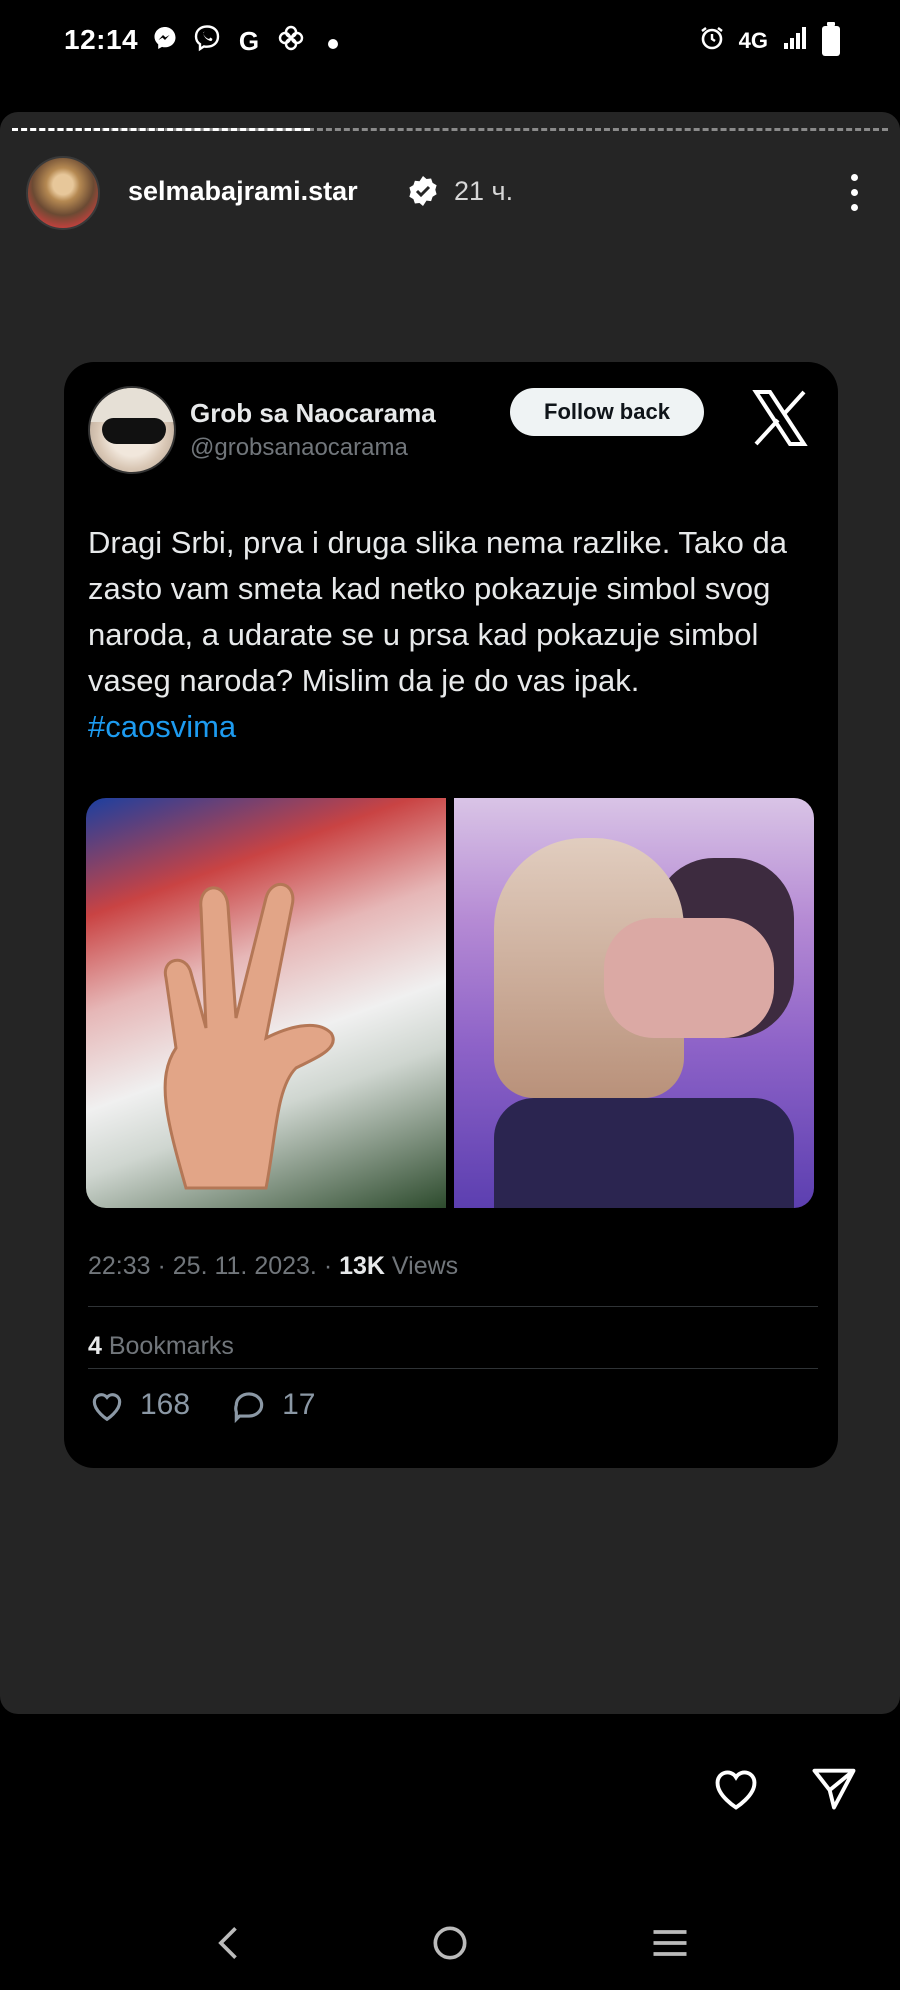 The width and height of the screenshot is (900, 1990). I want to click on x-logo-icon, so click(780, 418).